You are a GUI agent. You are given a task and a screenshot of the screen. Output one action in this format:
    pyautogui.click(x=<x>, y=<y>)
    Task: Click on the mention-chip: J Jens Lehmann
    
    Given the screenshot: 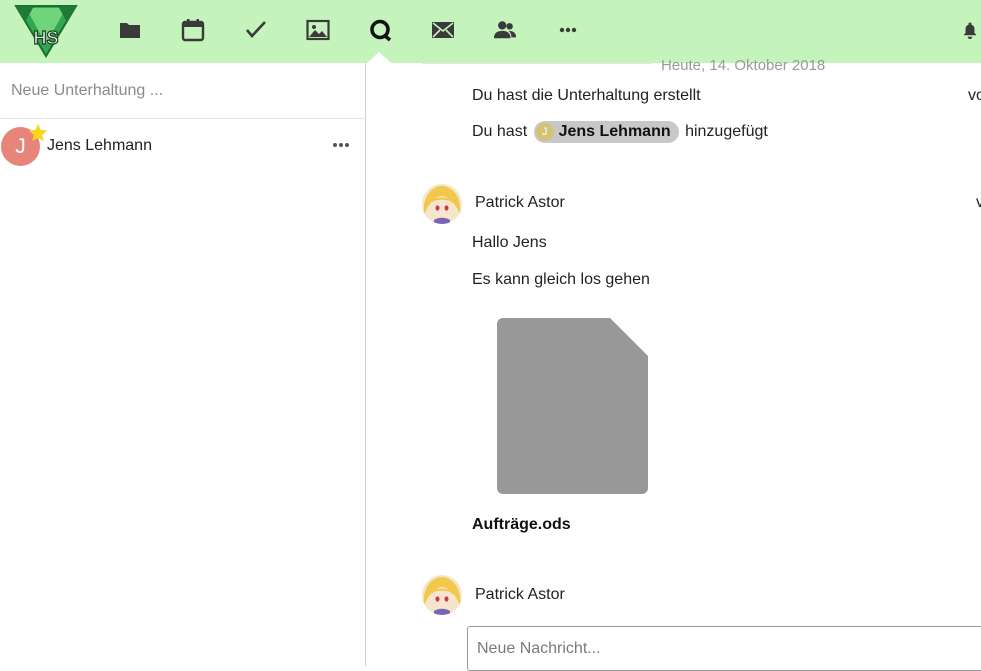 What is the action you would take?
    pyautogui.click(x=606, y=132)
    